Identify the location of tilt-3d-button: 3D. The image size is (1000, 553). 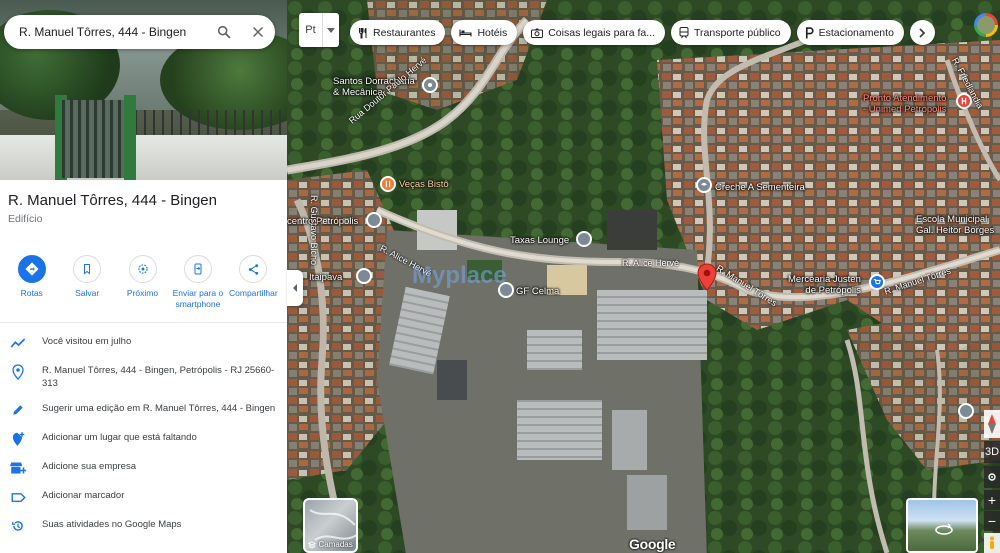
(992, 452).